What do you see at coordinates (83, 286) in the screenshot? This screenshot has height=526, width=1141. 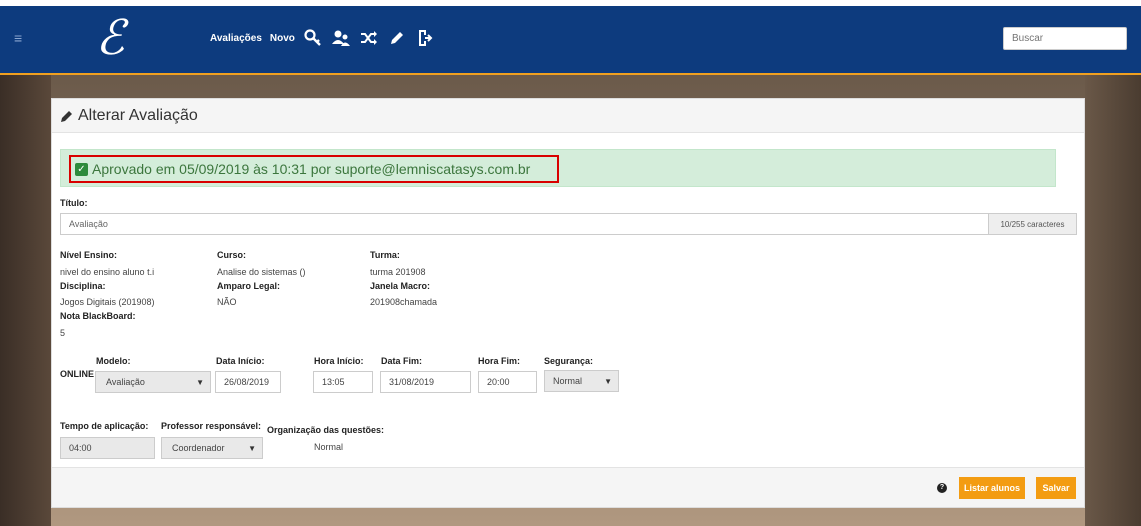 I see `disciplina-label: Disciplina:` at bounding box center [83, 286].